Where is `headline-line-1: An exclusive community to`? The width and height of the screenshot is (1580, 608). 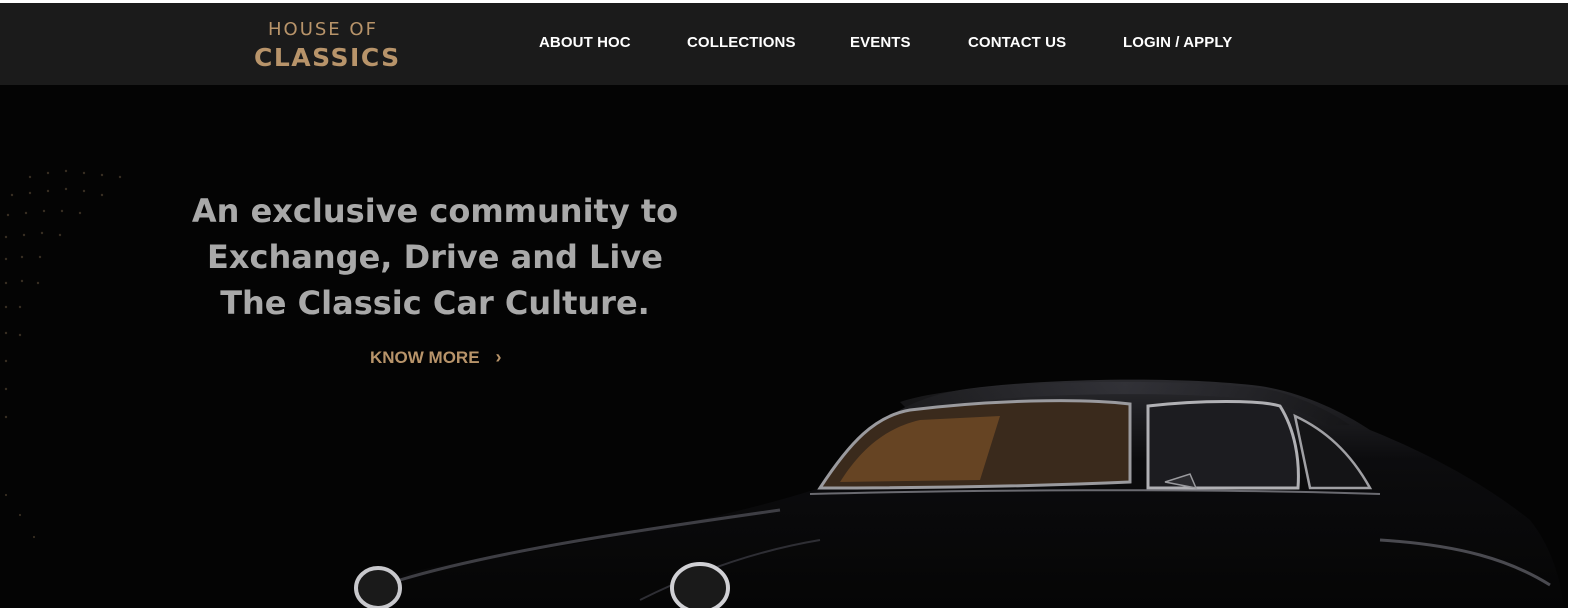
headline-line-1: An exclusive community to is located at coordinates (435, 211).